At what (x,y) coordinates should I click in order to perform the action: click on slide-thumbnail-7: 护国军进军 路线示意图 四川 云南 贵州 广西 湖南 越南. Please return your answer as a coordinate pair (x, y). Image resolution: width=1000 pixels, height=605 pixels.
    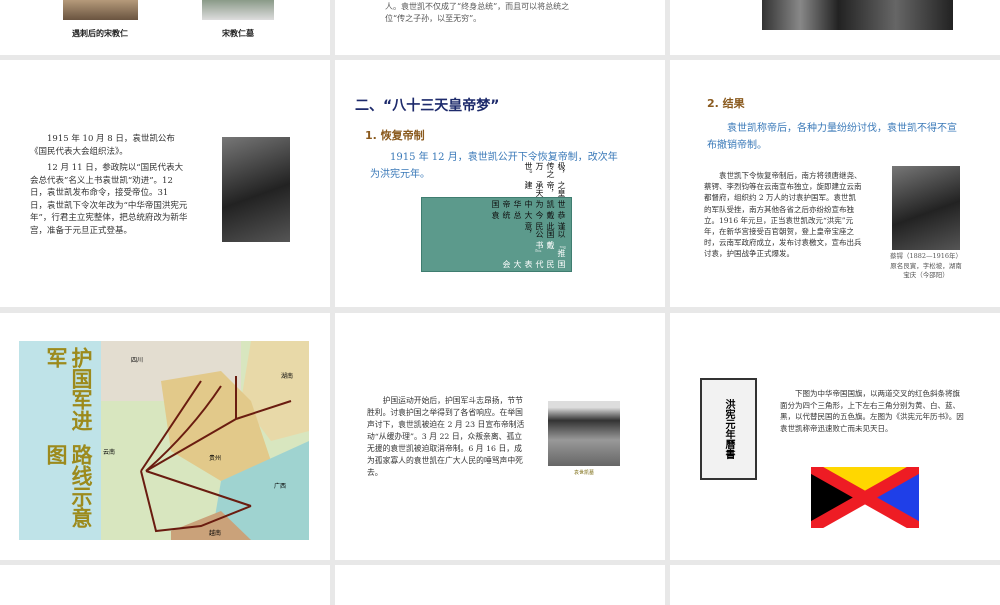
    Looking at the image, I should click on (165, 436).